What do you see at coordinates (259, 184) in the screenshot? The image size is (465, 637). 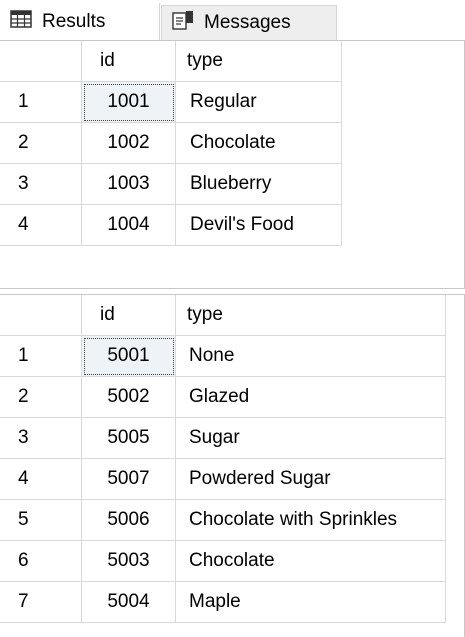 I see `table-cell-type: Blueberry` at bounding box center [259, 184].